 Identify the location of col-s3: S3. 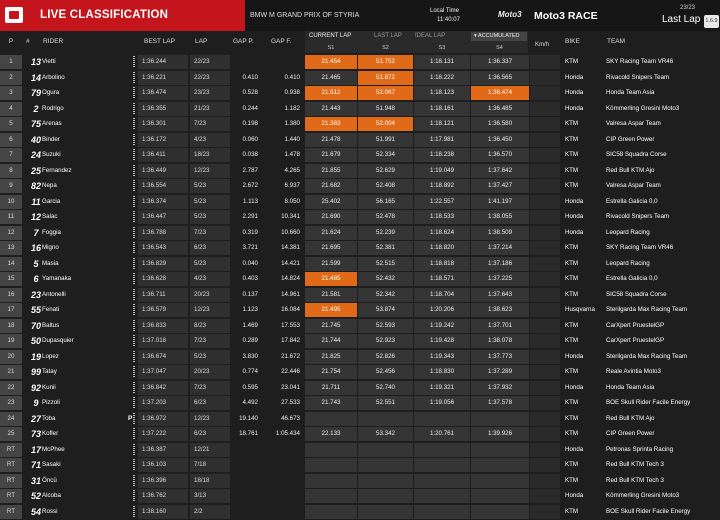
(442, 48).